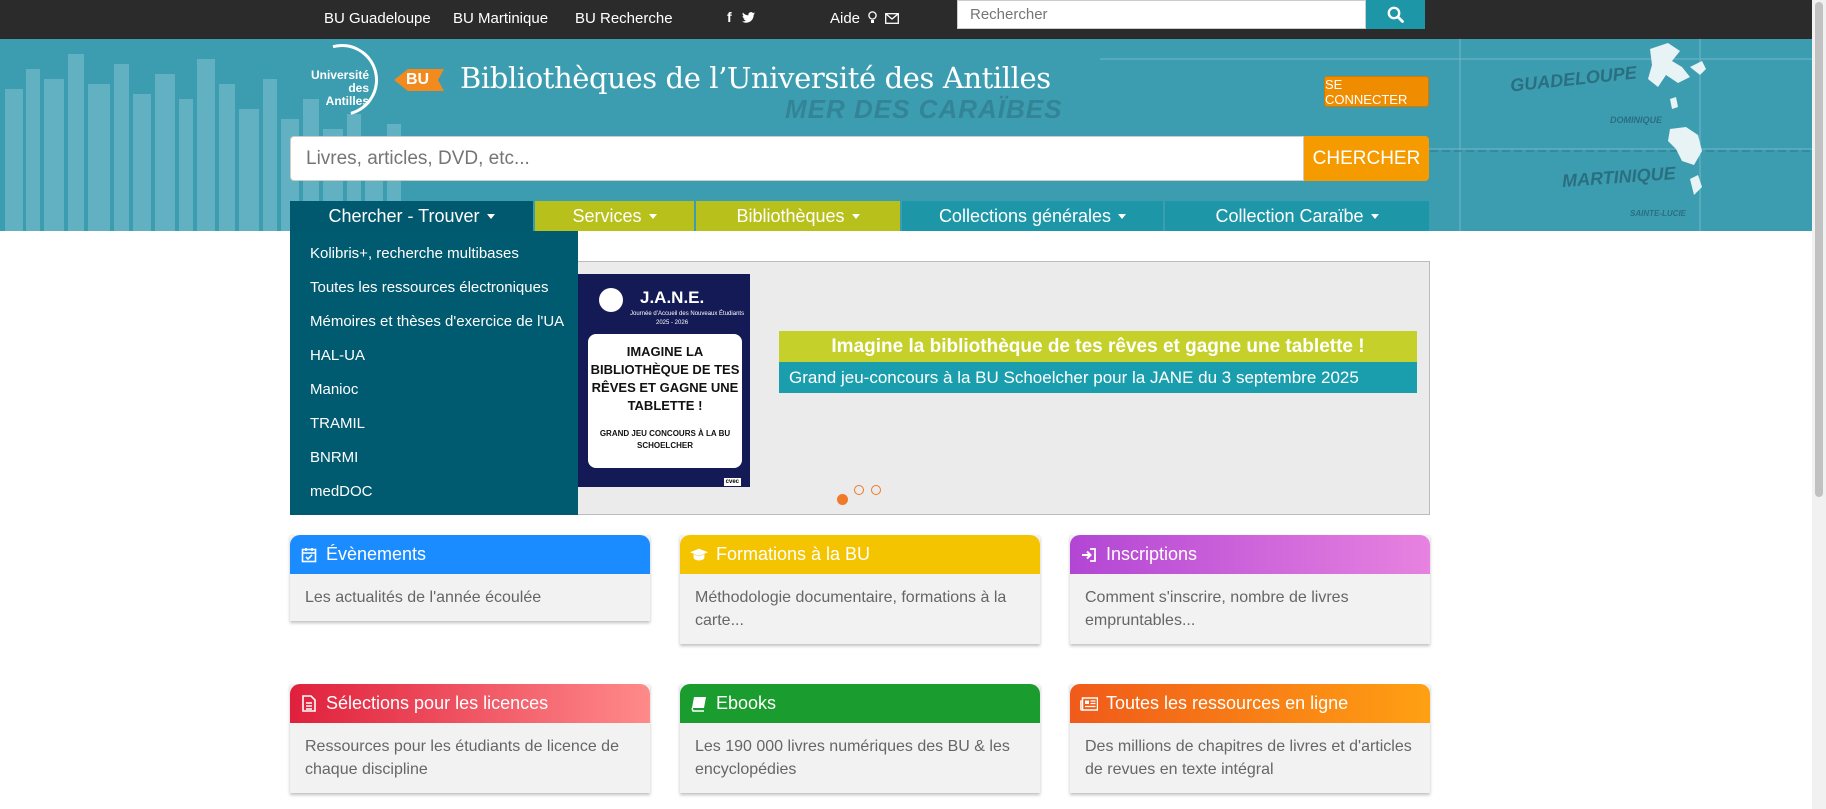  I want to click on dropdown-item-bnrmi: BNRMI, so click(434, 458).